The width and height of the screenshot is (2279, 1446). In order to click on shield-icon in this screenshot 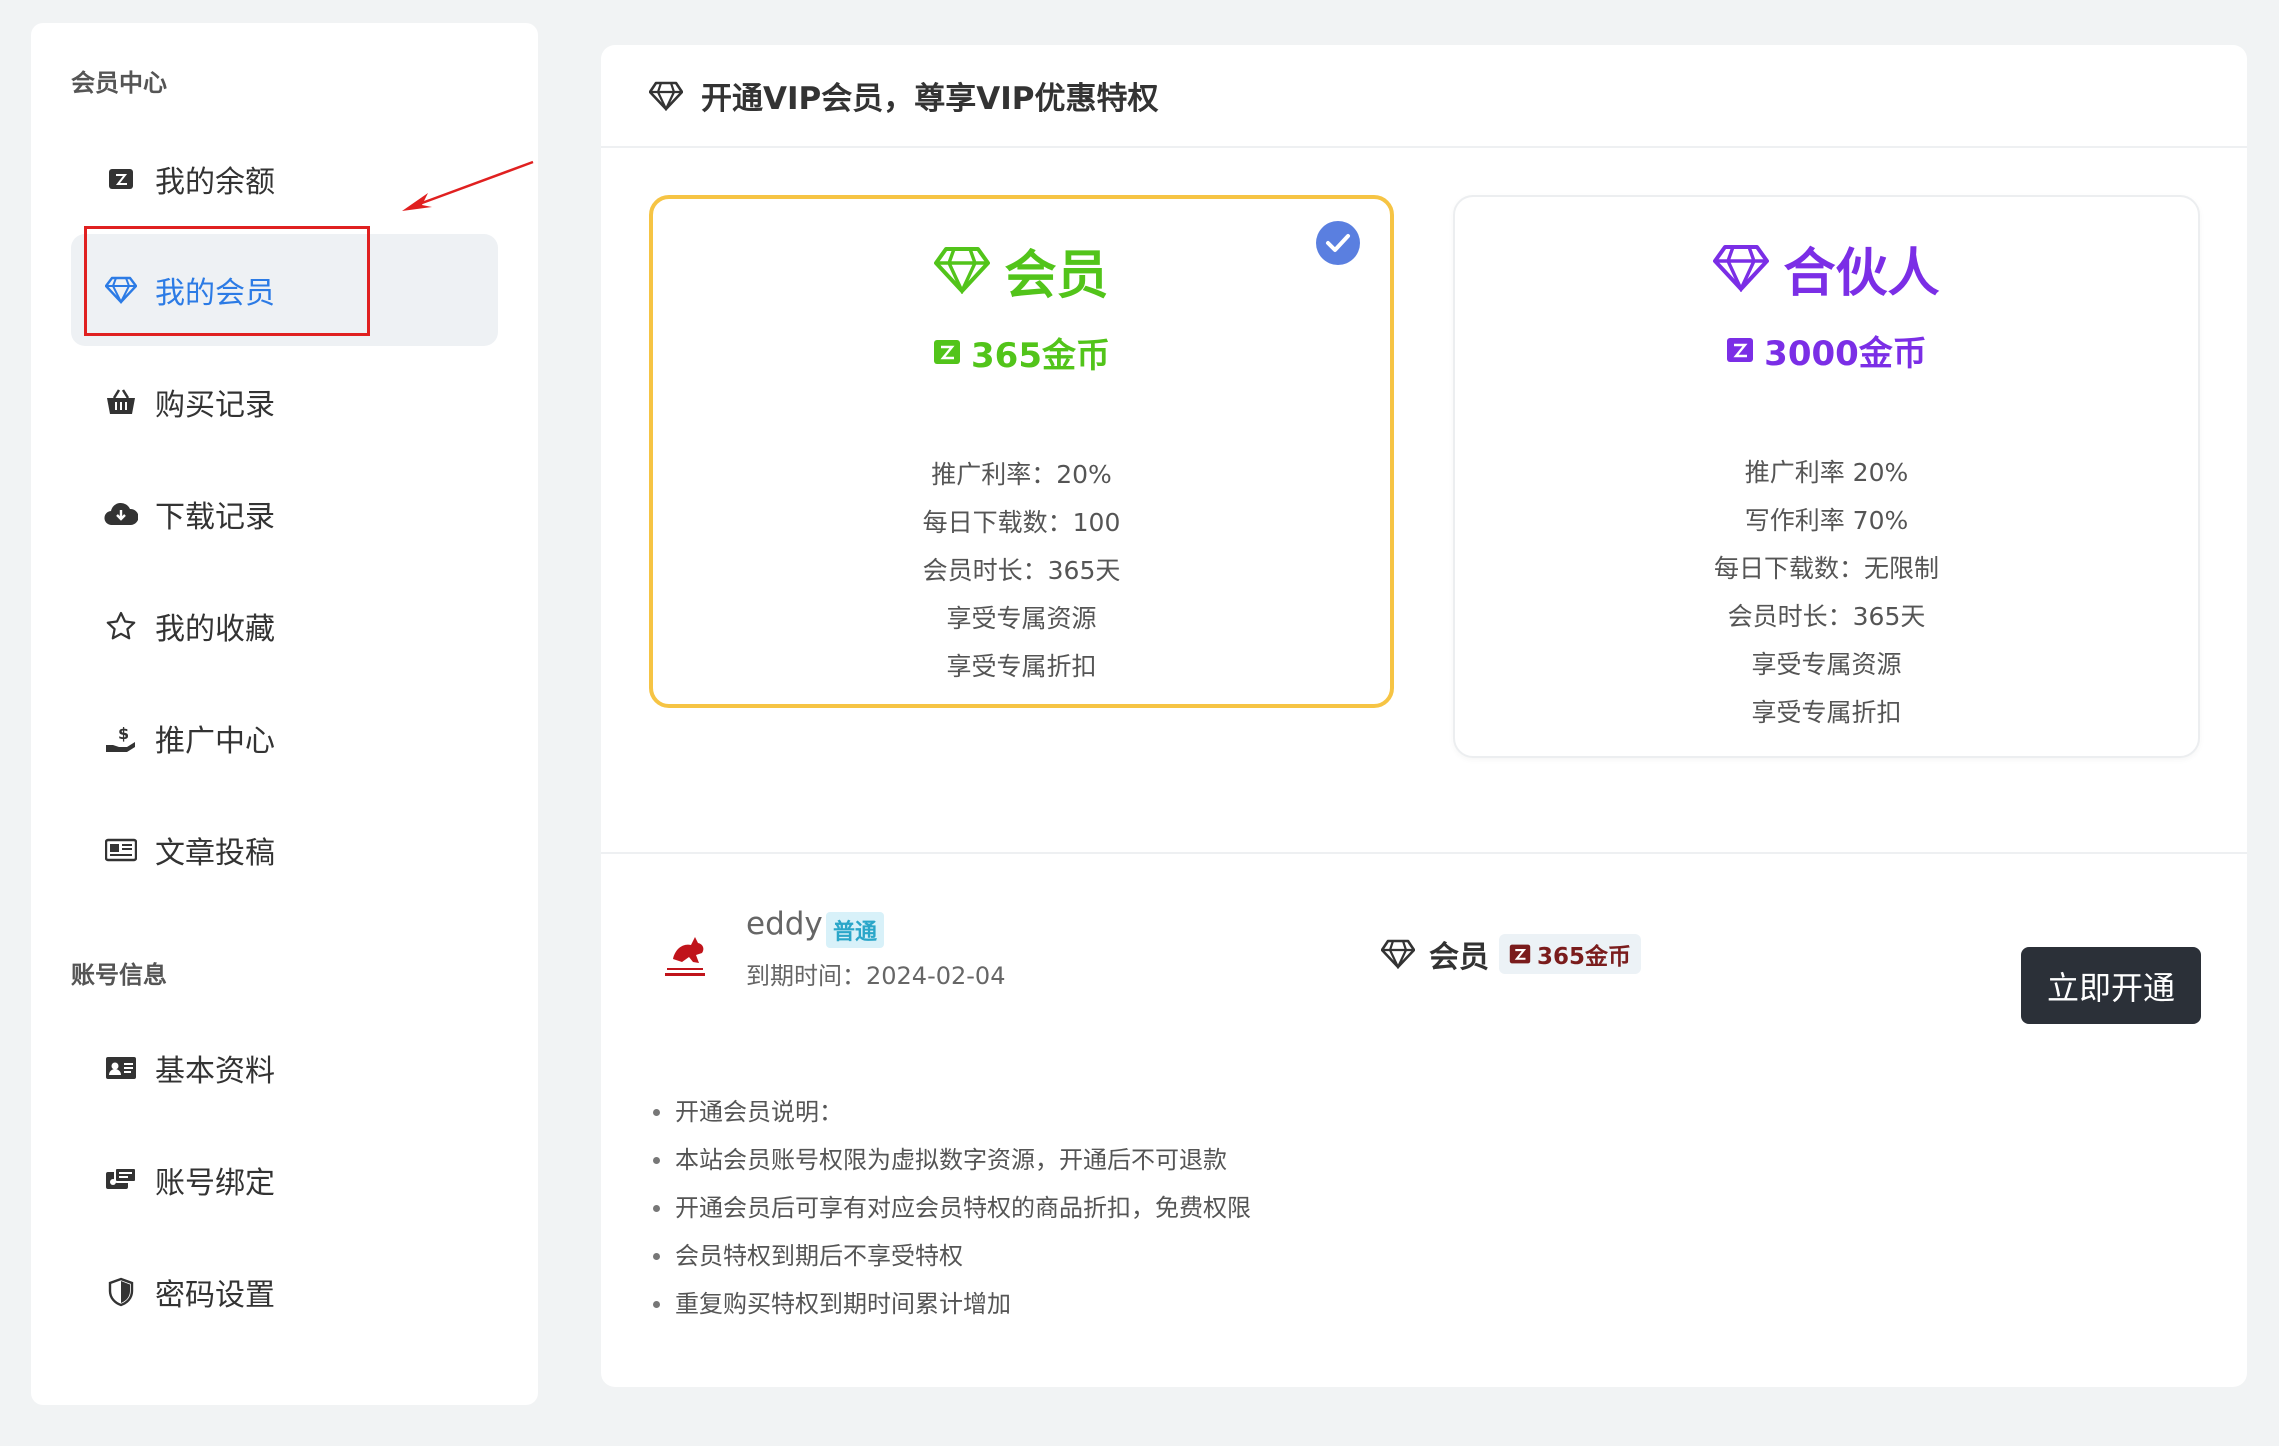, I will do `click(121, 1292)`.